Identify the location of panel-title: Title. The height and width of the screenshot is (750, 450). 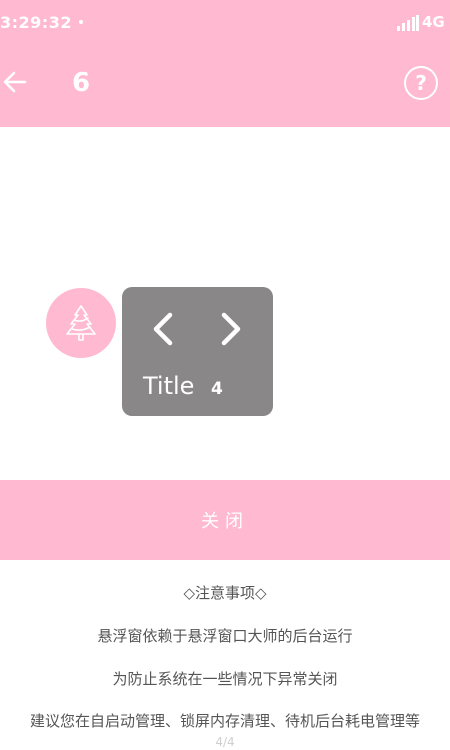
(169, 386).